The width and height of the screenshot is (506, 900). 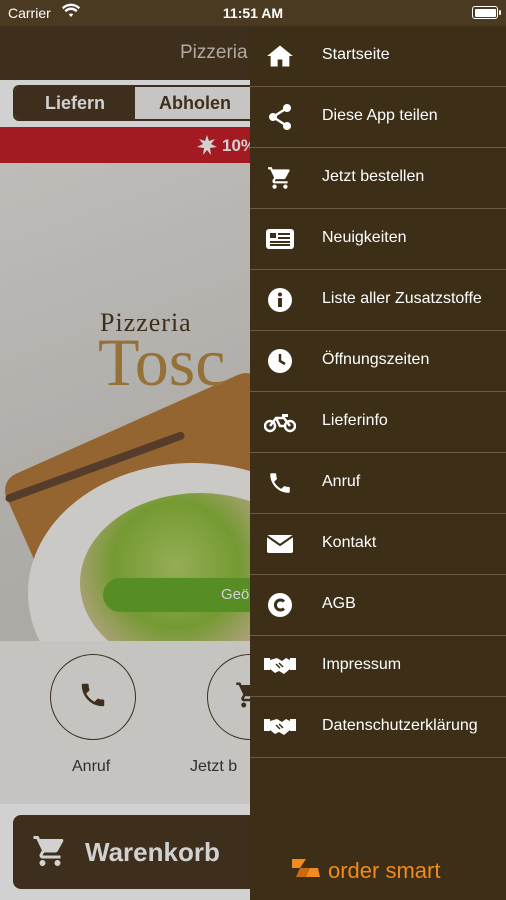 I want to click on order-smart-logo: order smart, so click(x=365, y=870).